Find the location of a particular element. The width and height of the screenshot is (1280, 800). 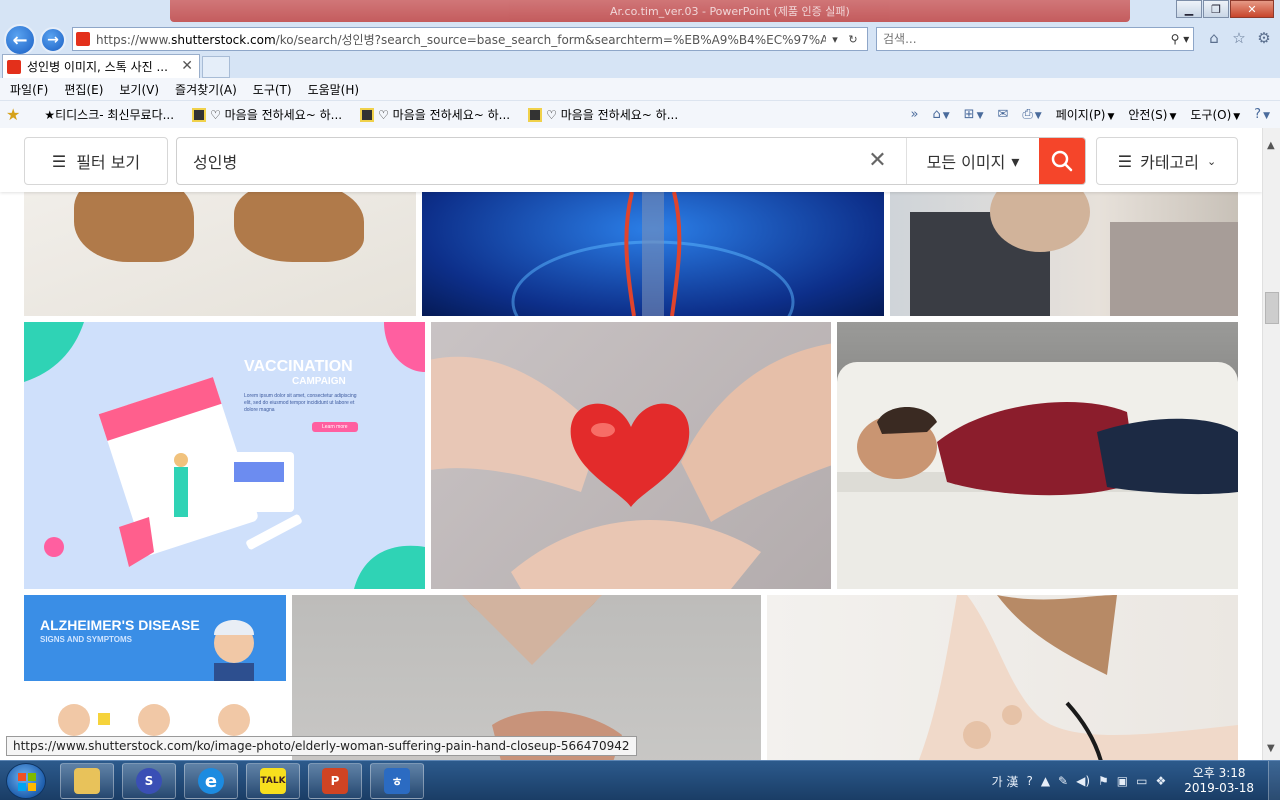

image-skin-condition-shoulder is located at coordinates (1002, 677).